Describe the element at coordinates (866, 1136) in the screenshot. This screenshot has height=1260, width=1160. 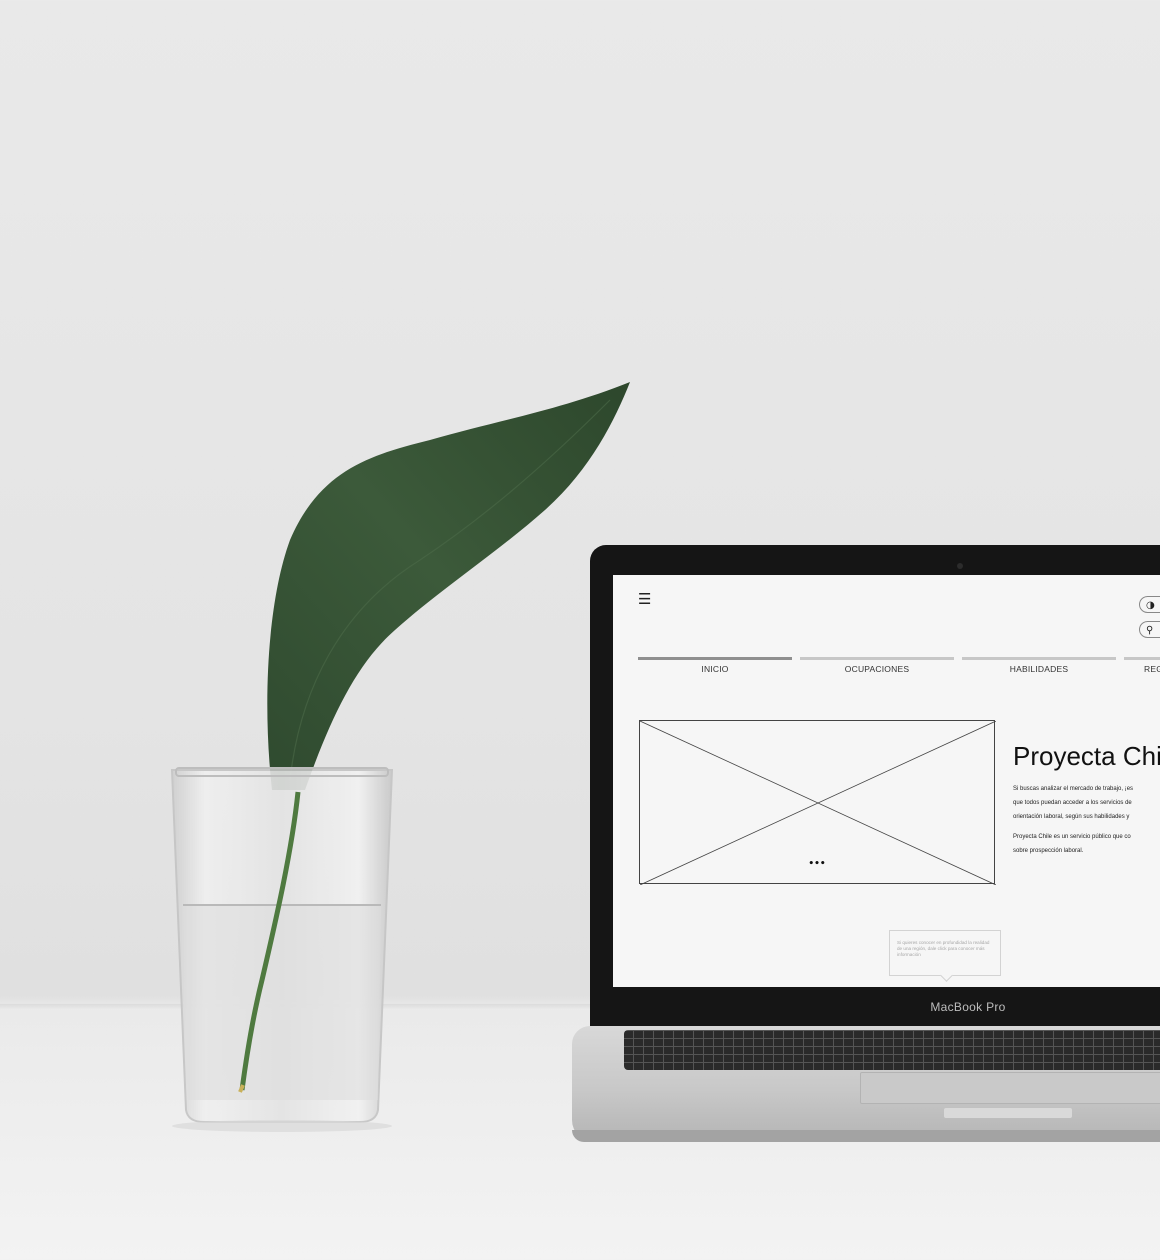
I see `laptop-base-edge` at that location.